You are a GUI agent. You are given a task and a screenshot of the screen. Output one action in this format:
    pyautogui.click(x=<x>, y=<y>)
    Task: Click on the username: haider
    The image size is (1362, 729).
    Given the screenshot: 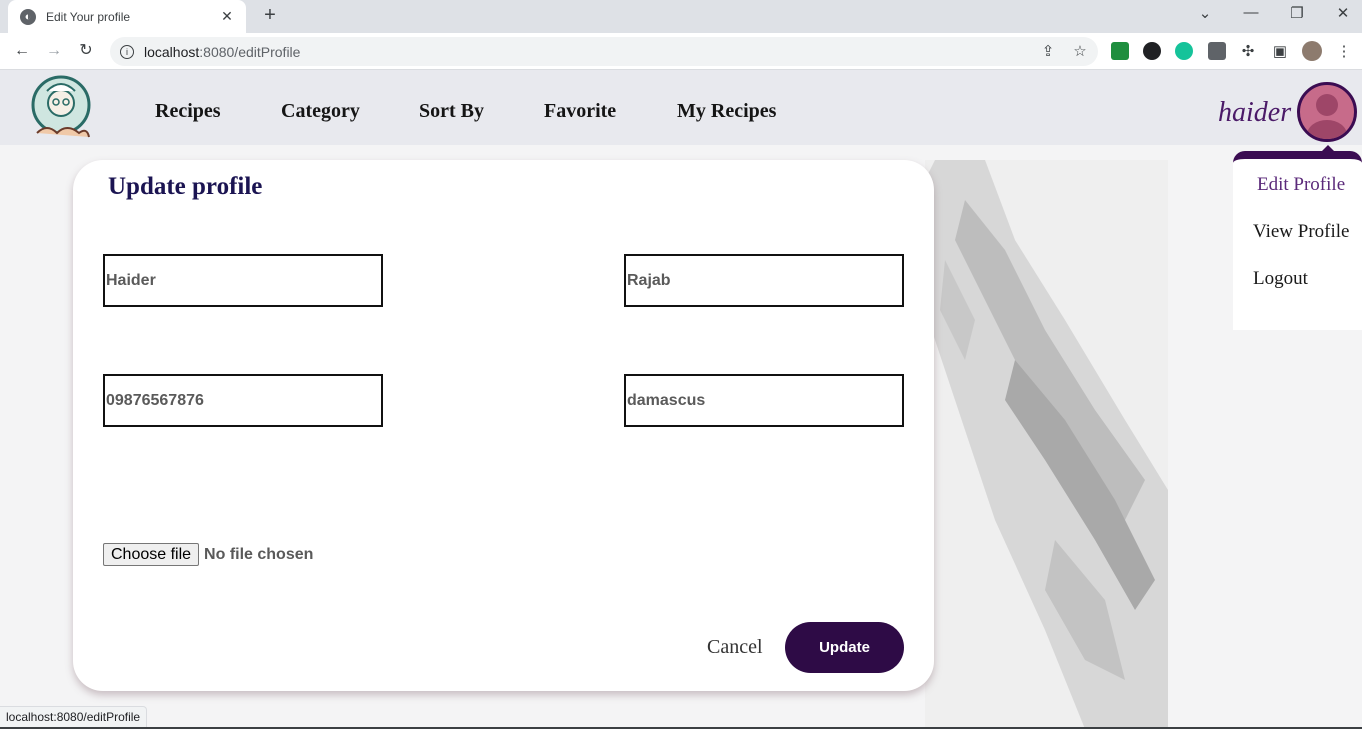 What is the action you would take?
    pyautogui.click(x=1255, y=112)
    